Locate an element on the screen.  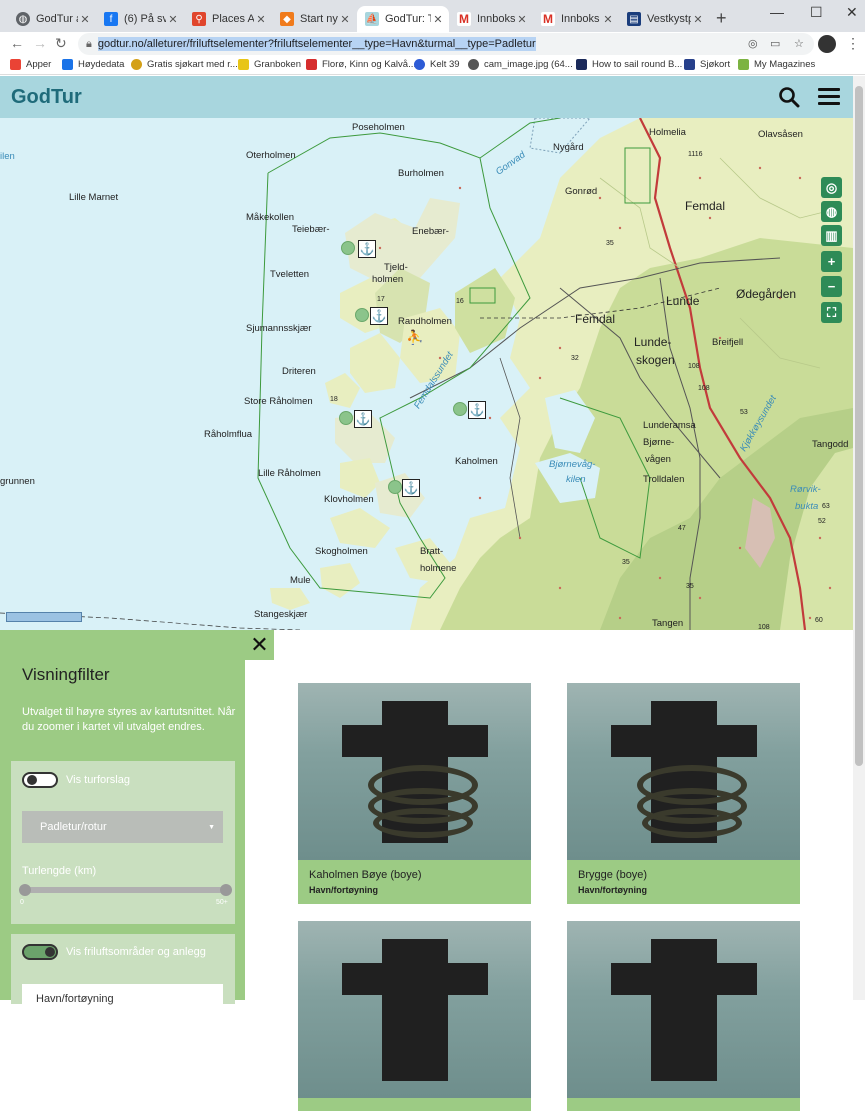
locate-icon: ◎ is located at coordinates (831, 187).